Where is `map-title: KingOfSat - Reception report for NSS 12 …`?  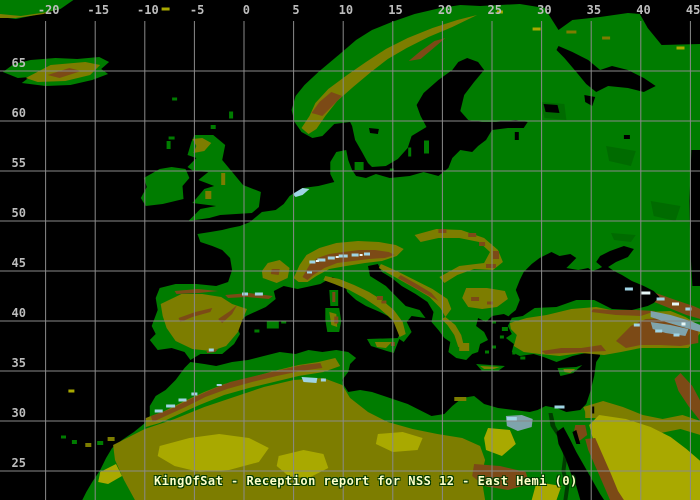 map-title: KingOfSat - Reception report for NSS 12 … is located at coordinates (366, 481).